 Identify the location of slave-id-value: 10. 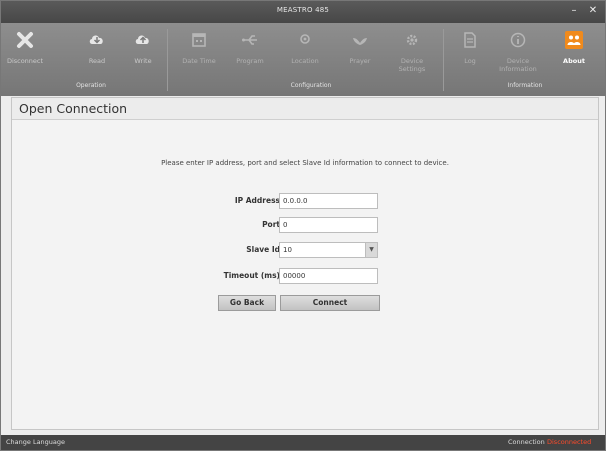
(287, 250).